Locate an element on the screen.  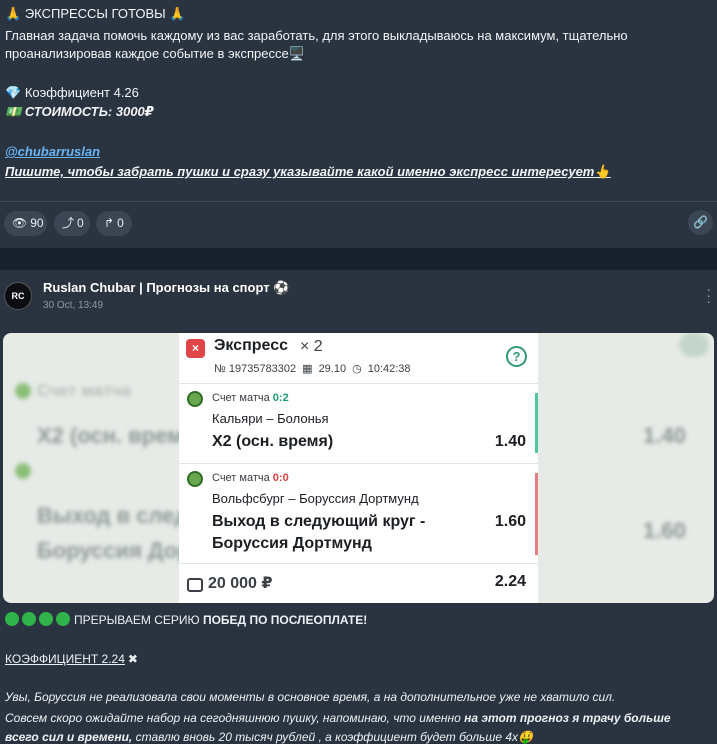
event-odd: 1.60 is located at coordinates (510, 521).